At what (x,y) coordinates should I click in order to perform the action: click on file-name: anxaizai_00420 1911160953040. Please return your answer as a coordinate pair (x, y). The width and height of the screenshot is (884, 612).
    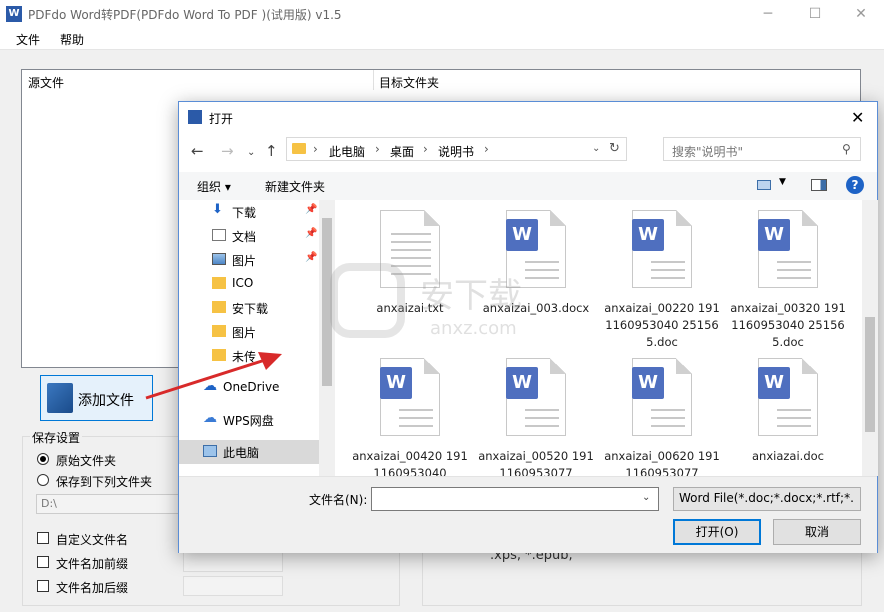
    Looking at the image, I should click on (410, 462).